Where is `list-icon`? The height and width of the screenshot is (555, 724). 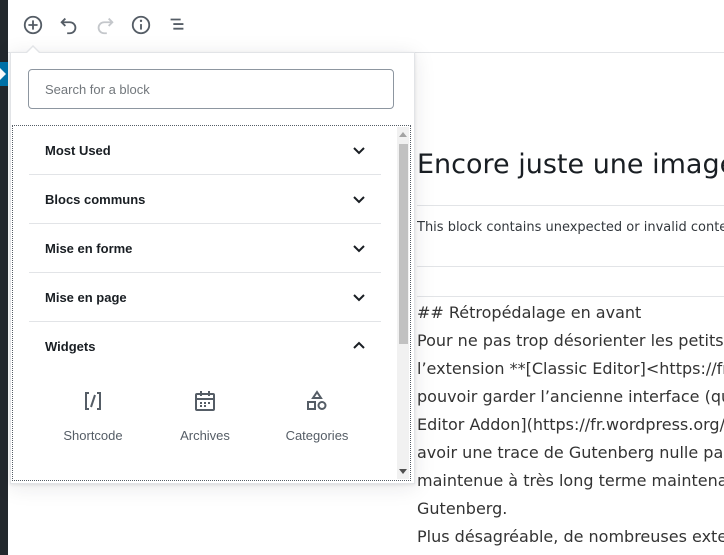
list-icon is located at coordinates (177, 24).